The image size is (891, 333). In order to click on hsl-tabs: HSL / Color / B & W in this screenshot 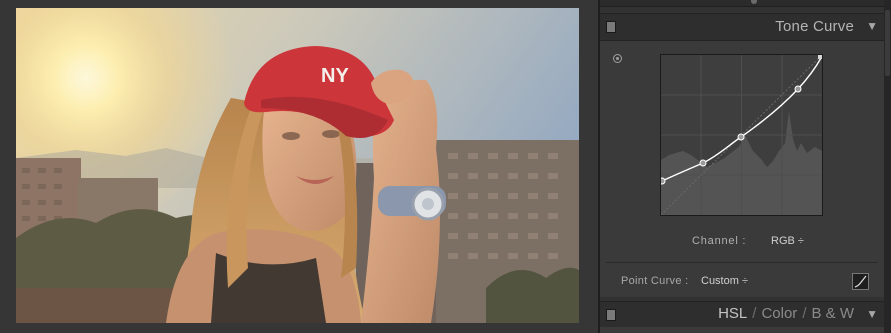, I will do `click(786, 313)`.